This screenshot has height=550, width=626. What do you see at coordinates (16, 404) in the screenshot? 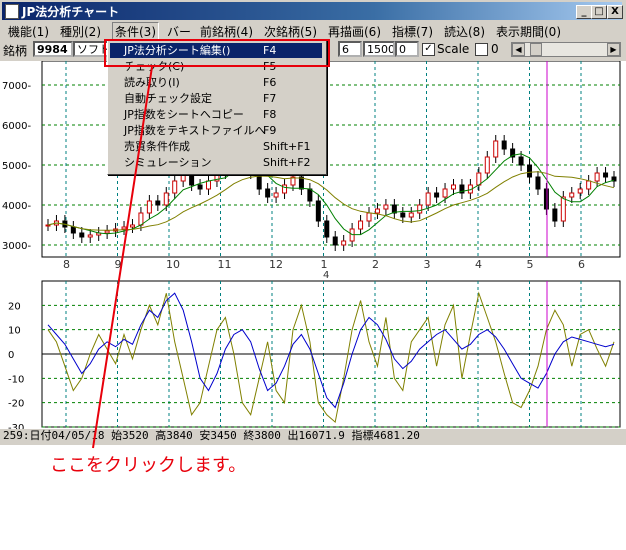
I see `y-tick-label: -20` at bounding box center [16, 404].